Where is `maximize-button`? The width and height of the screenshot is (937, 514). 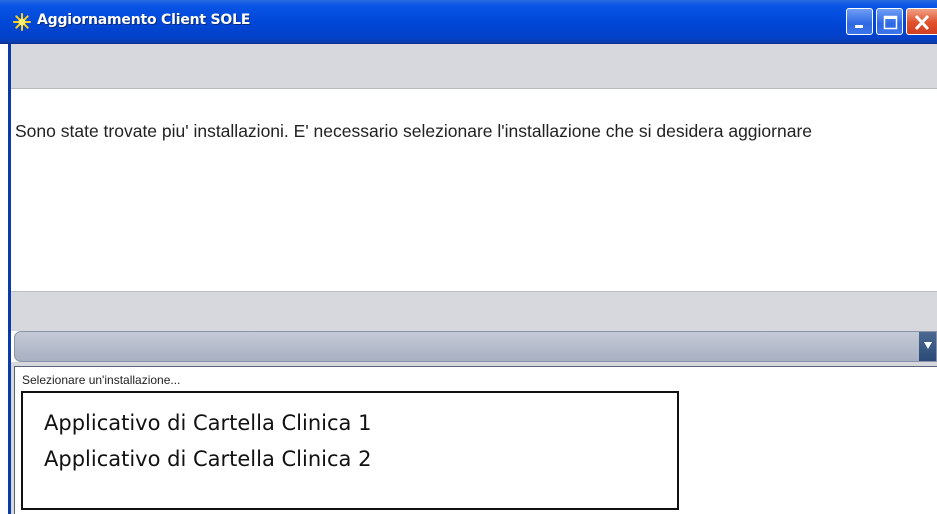 maximize-button is located at coordinates (889, 21).